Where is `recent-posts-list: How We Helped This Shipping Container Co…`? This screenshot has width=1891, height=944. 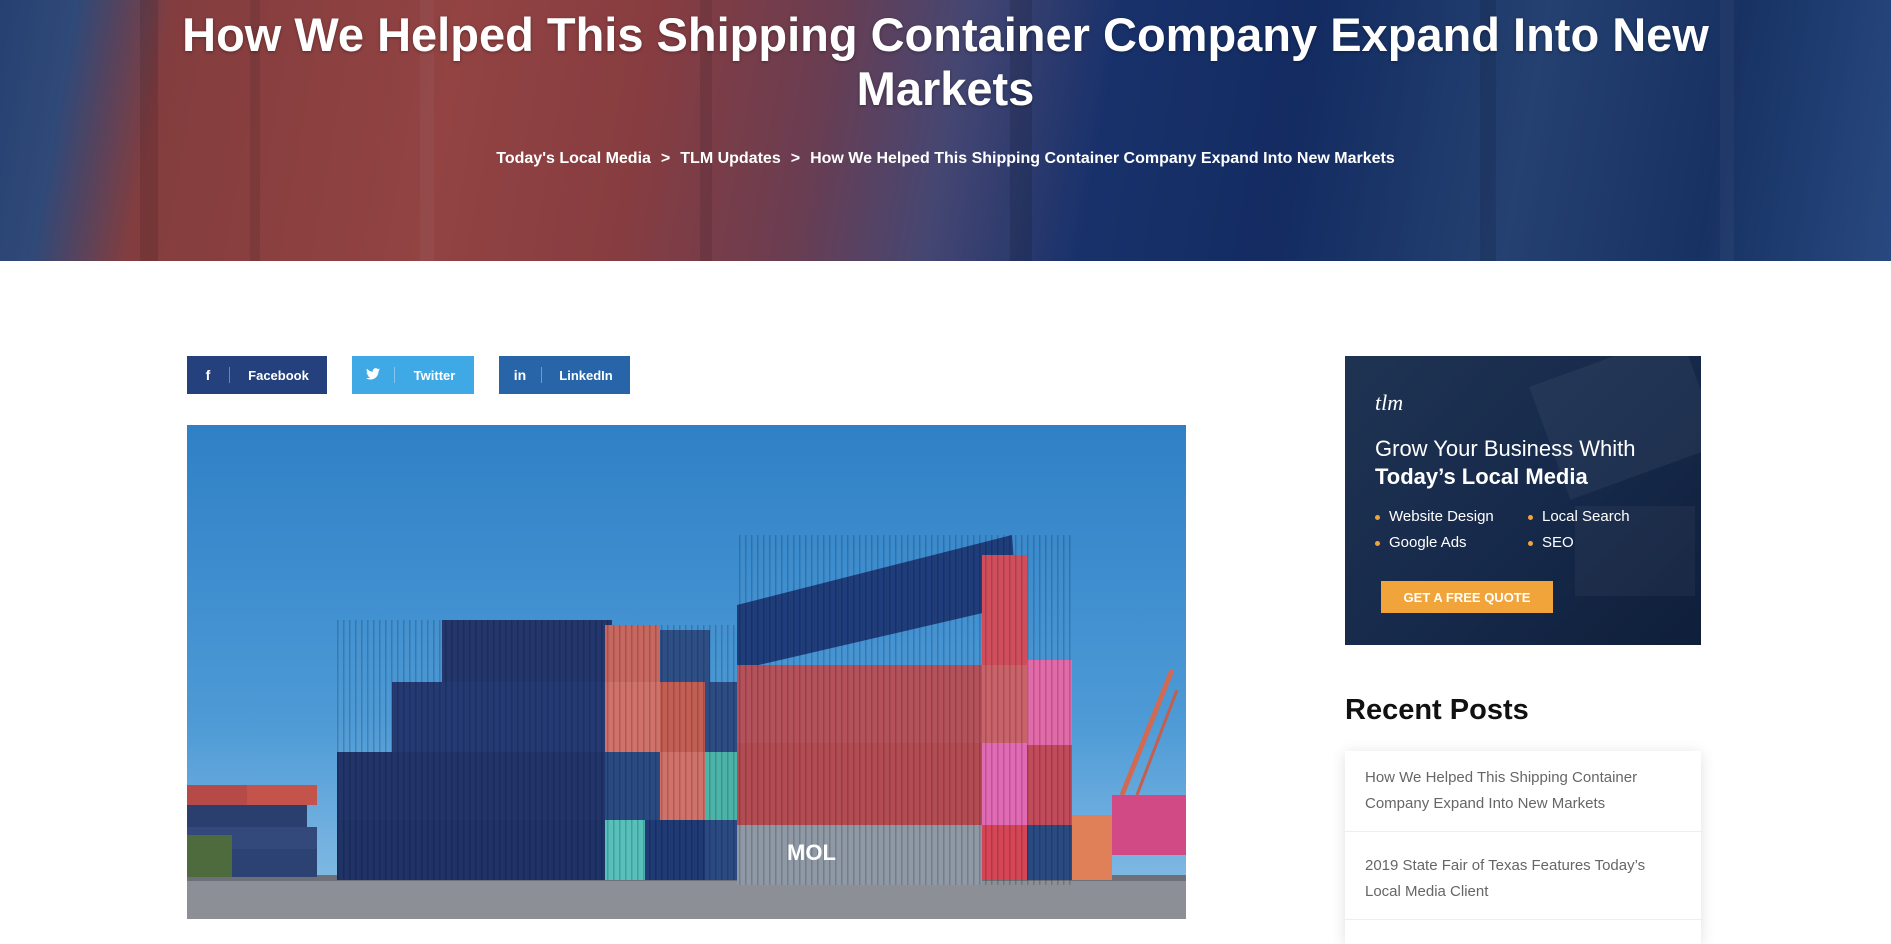
recent-posts-list: How We Helped This Shipping Container Co… is located at coordinates (1523, 847).